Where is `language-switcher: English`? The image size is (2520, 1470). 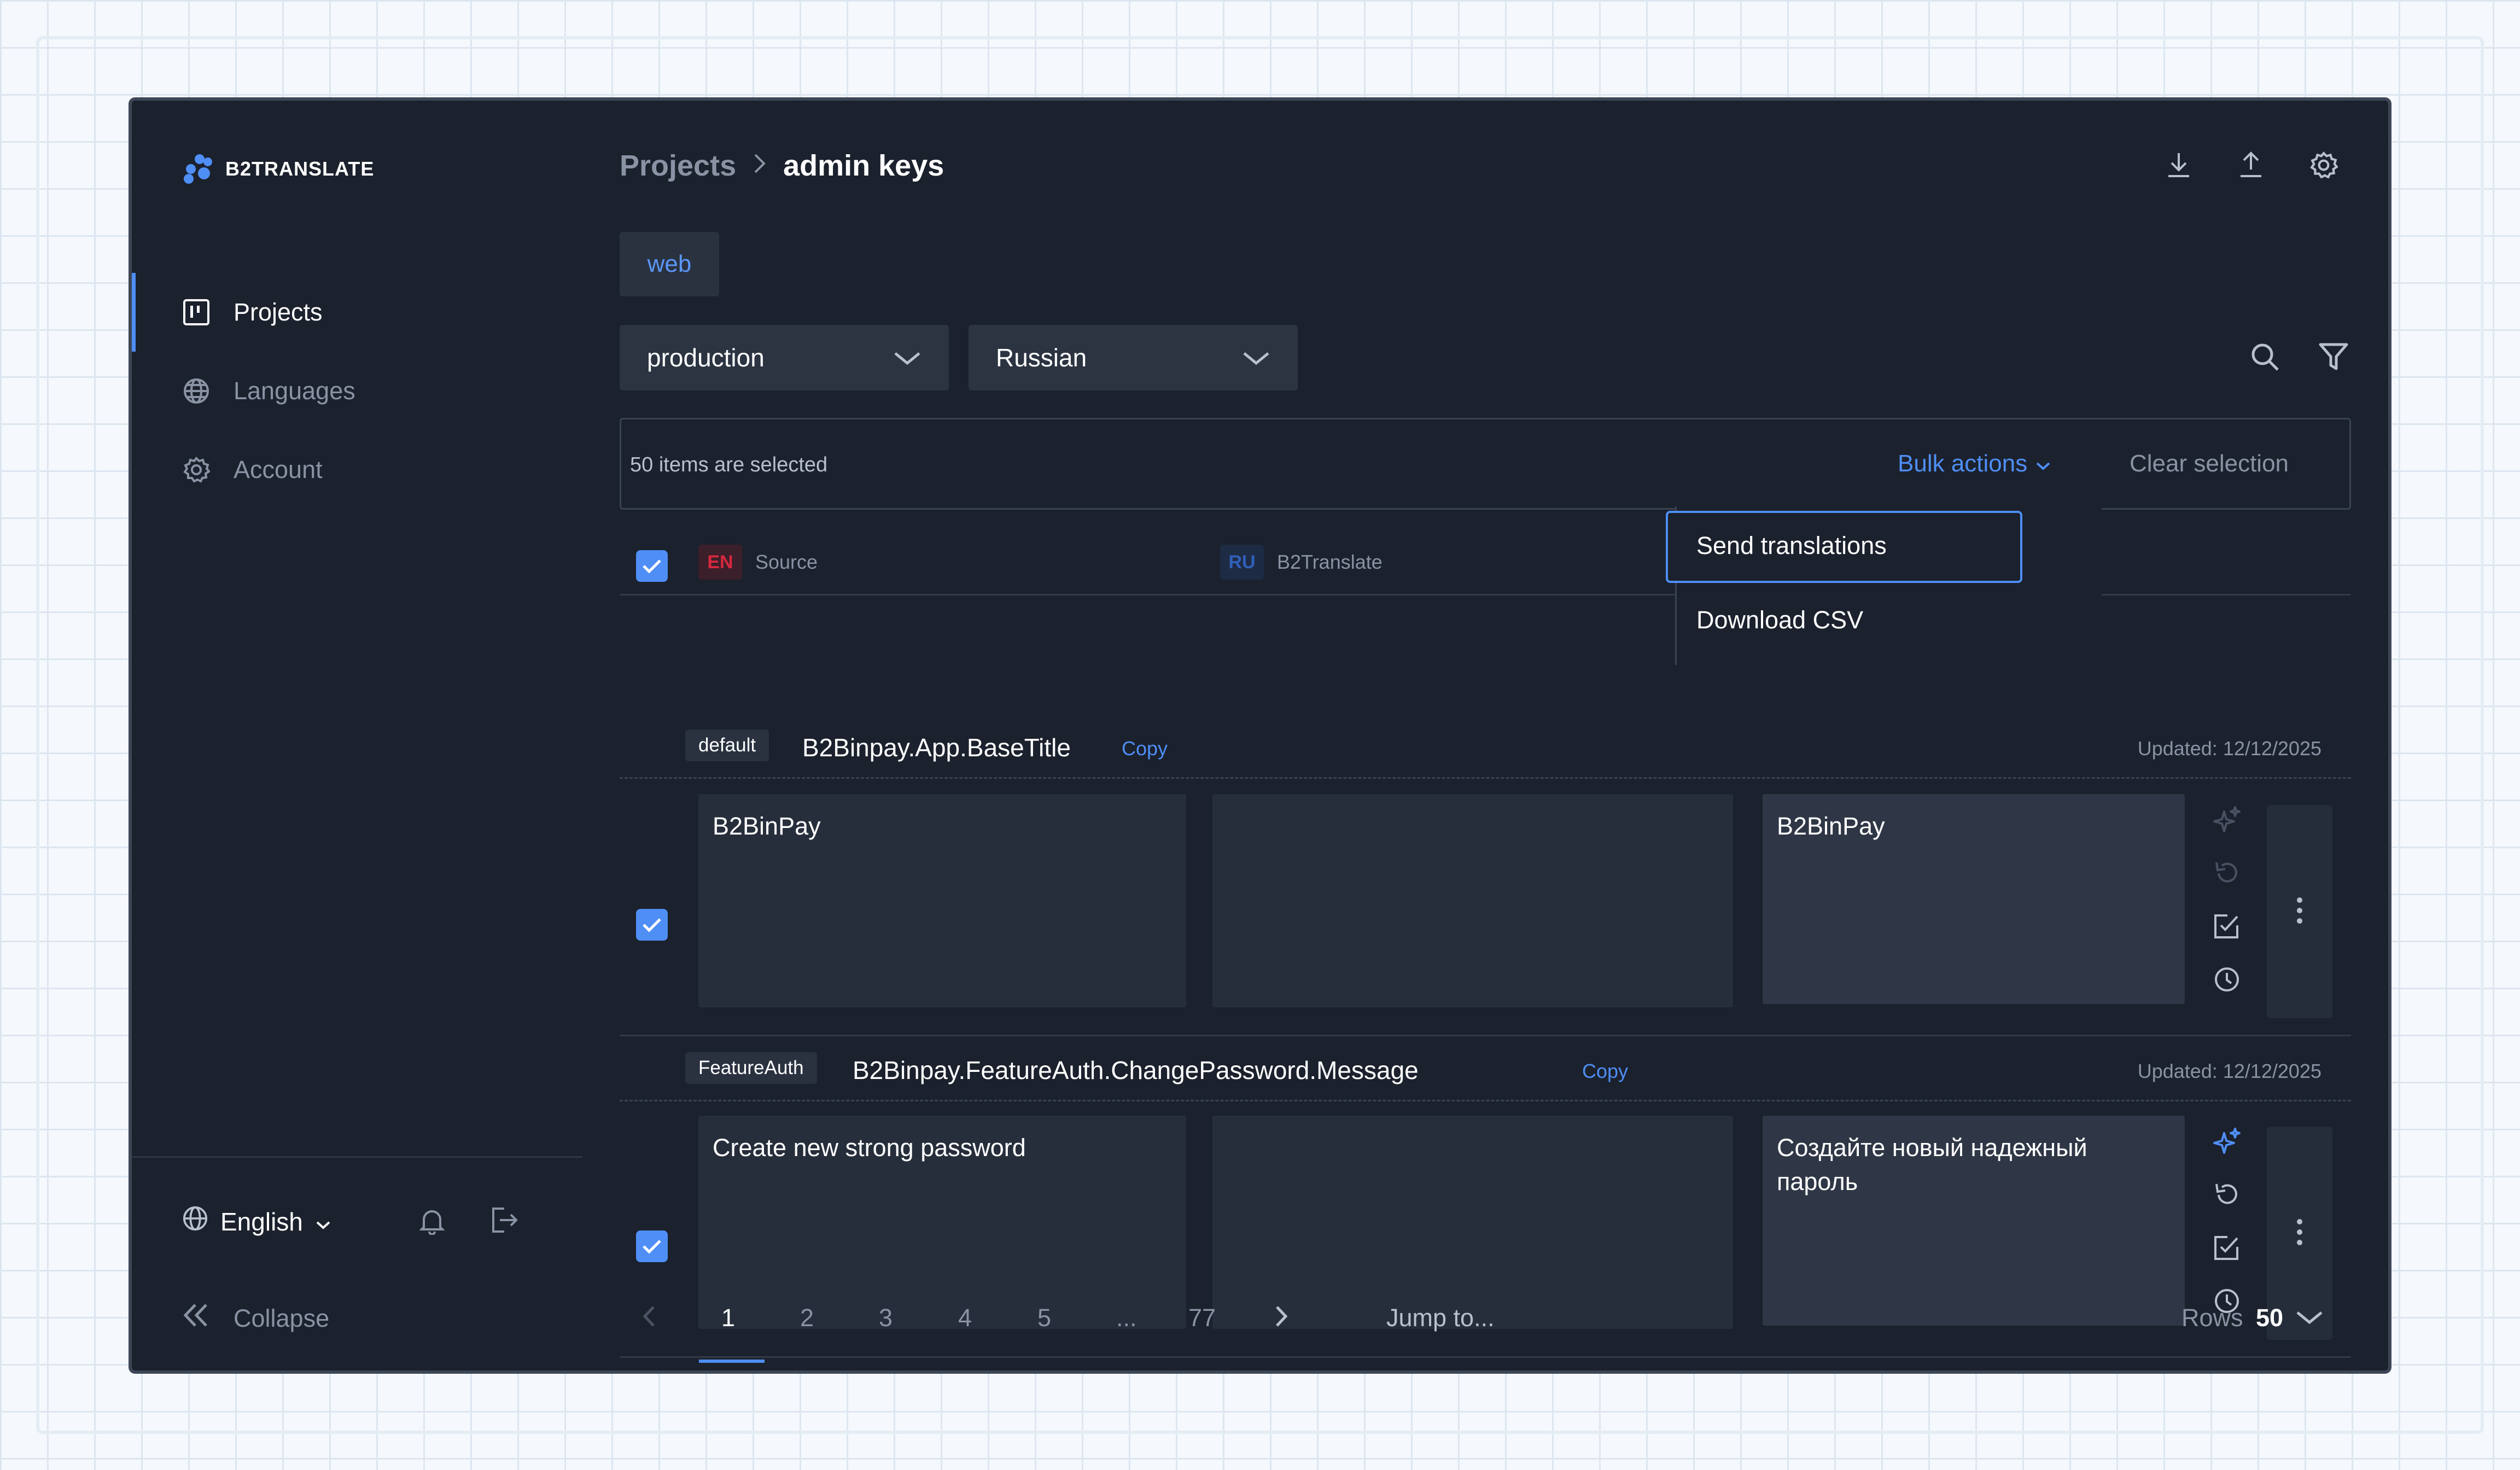
language-switcher: English is located at coordinates (256, 1221).